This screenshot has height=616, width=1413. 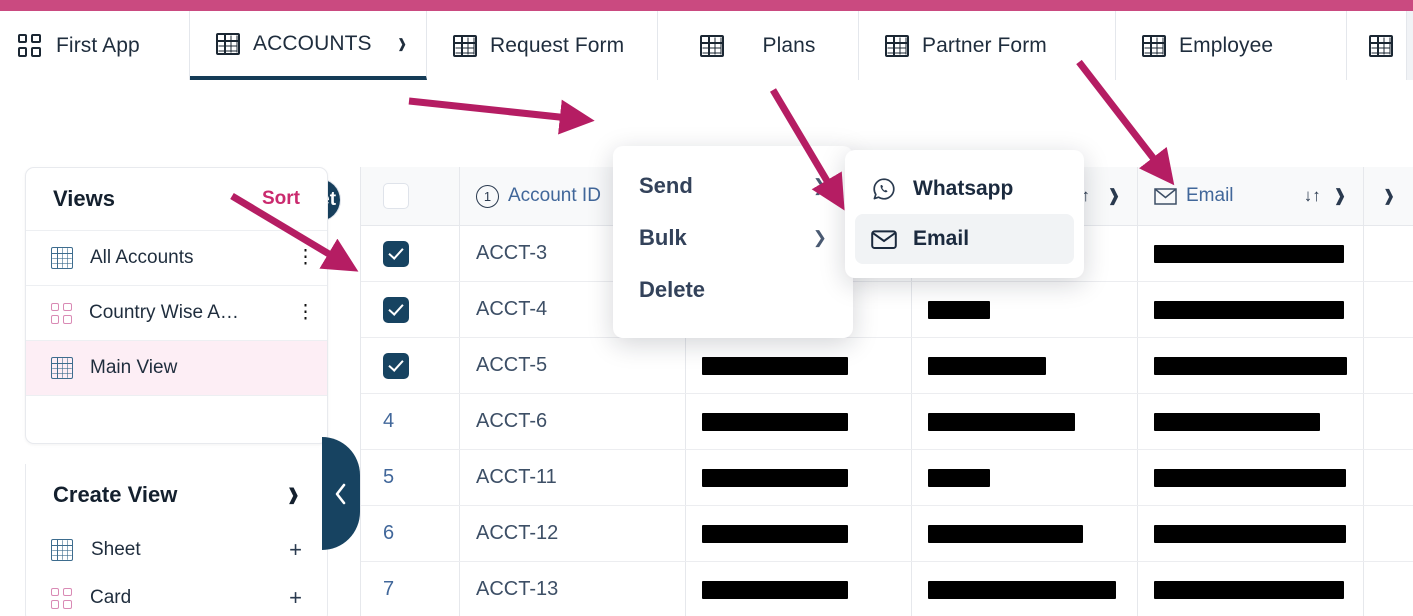 I want to click on row-select-cell: 7, so click(x=410, y=589).